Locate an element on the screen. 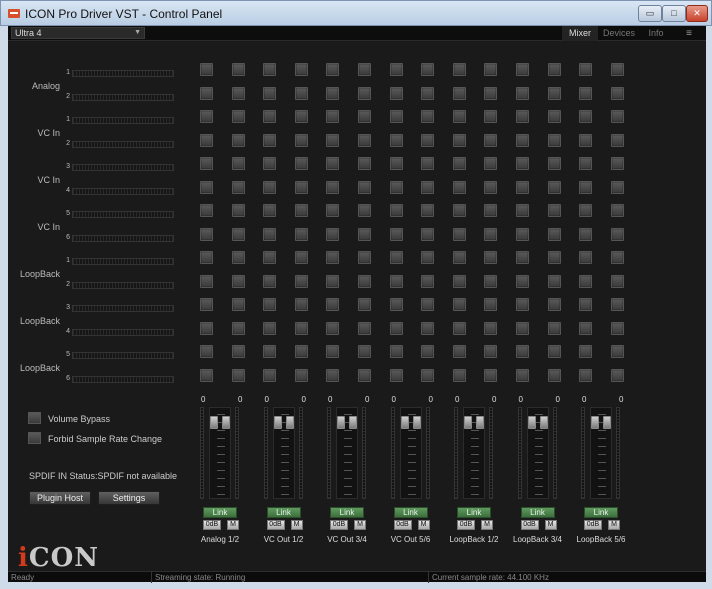 The image size is (712, 589). tab-mixer: Mixer is located at coordinates (580, 33).